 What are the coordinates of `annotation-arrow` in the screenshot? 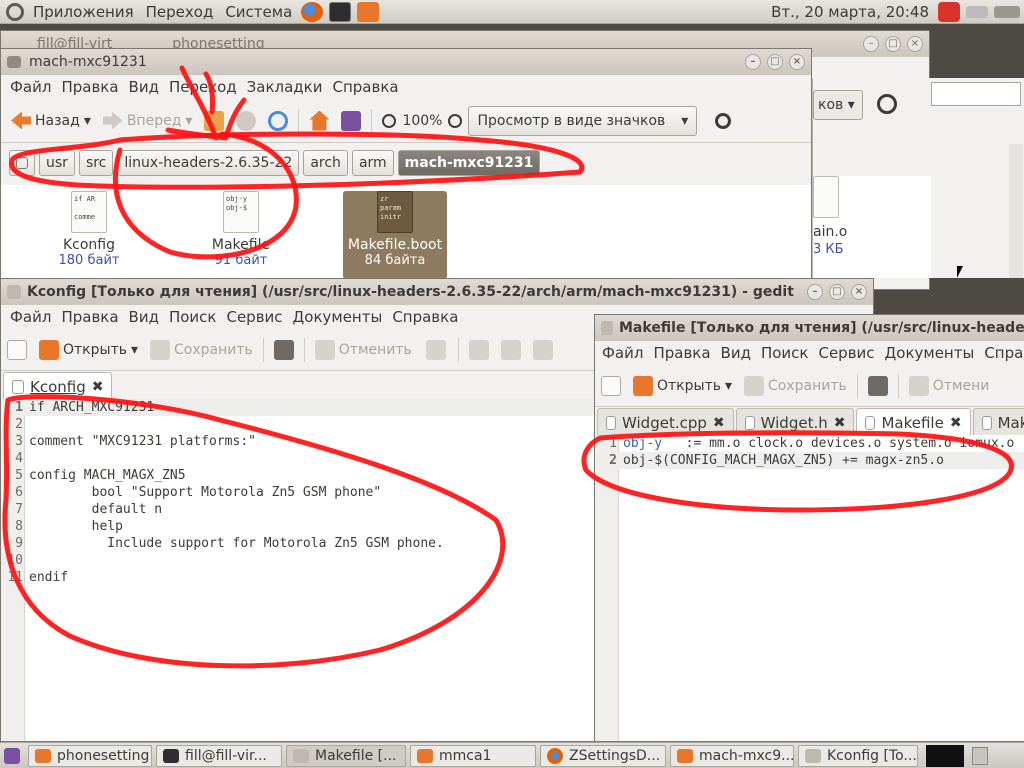 It's located at (206, 103).